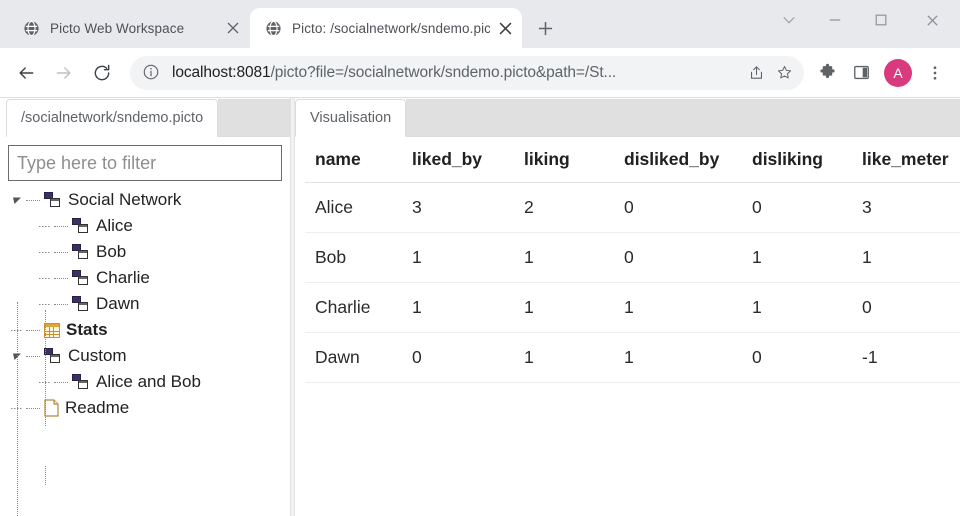 This screenshot has width=960, height=516. What do you see at coordinates (150, 226) in the screenshot?
I see `tree-item: Alice` at bounding box center [150, 226].